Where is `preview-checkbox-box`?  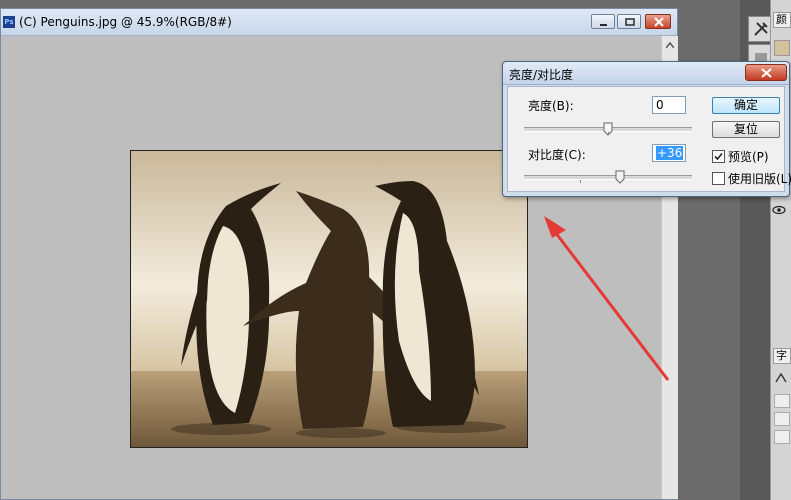
preview-checkbox-box is located at coordinates (718, 156).